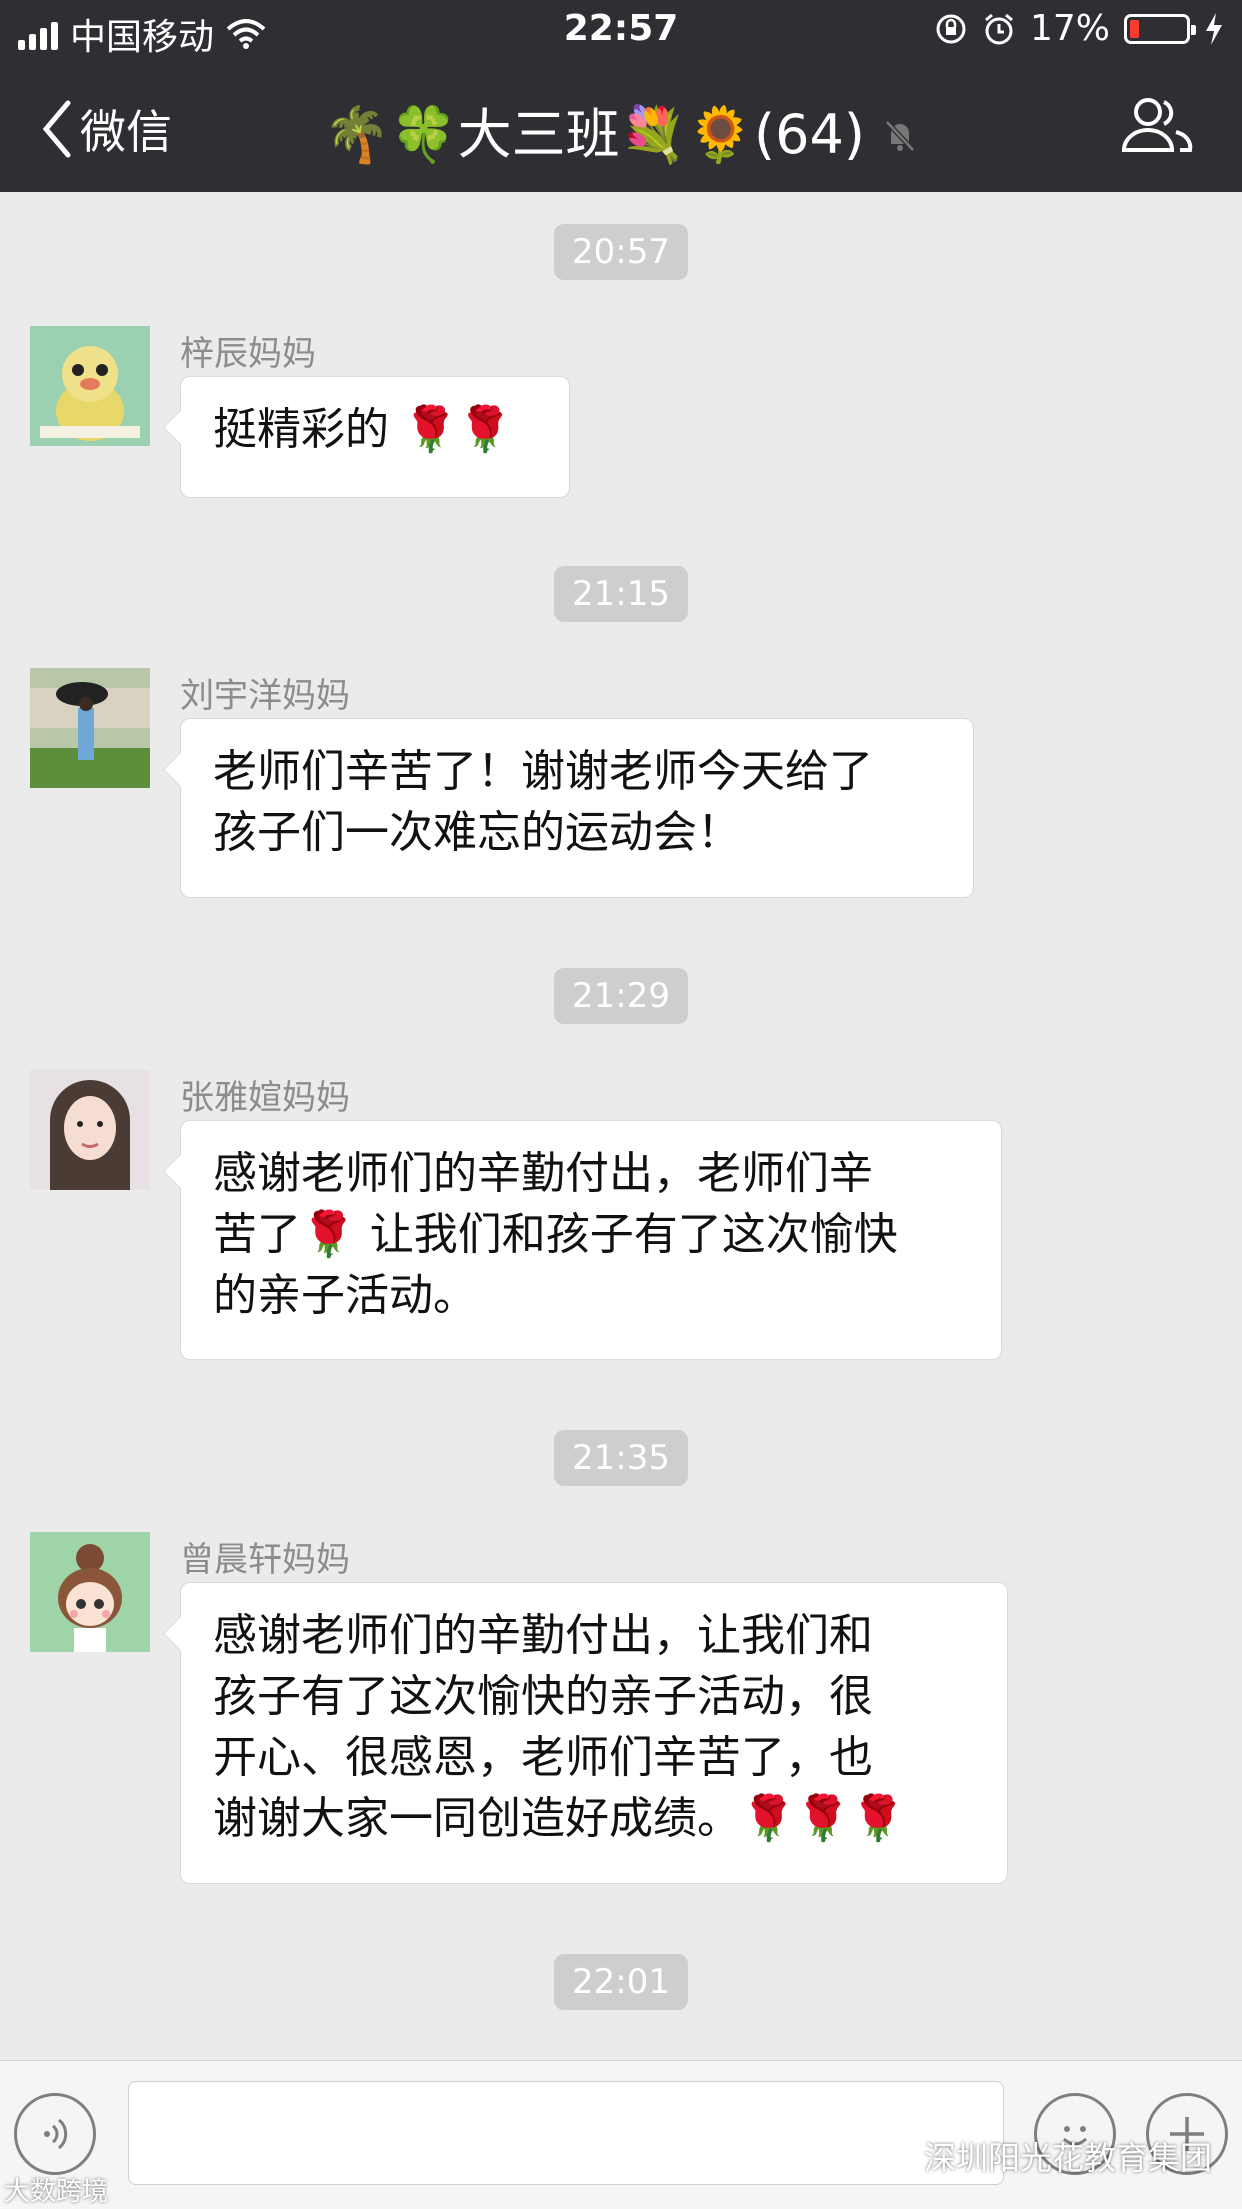 This screenshot has width=1242, height=2209. What do you see at coordinates (1069, 28) in the screenshot?
I see `battery-percent: 17%` at bounding box center [1069, 28].